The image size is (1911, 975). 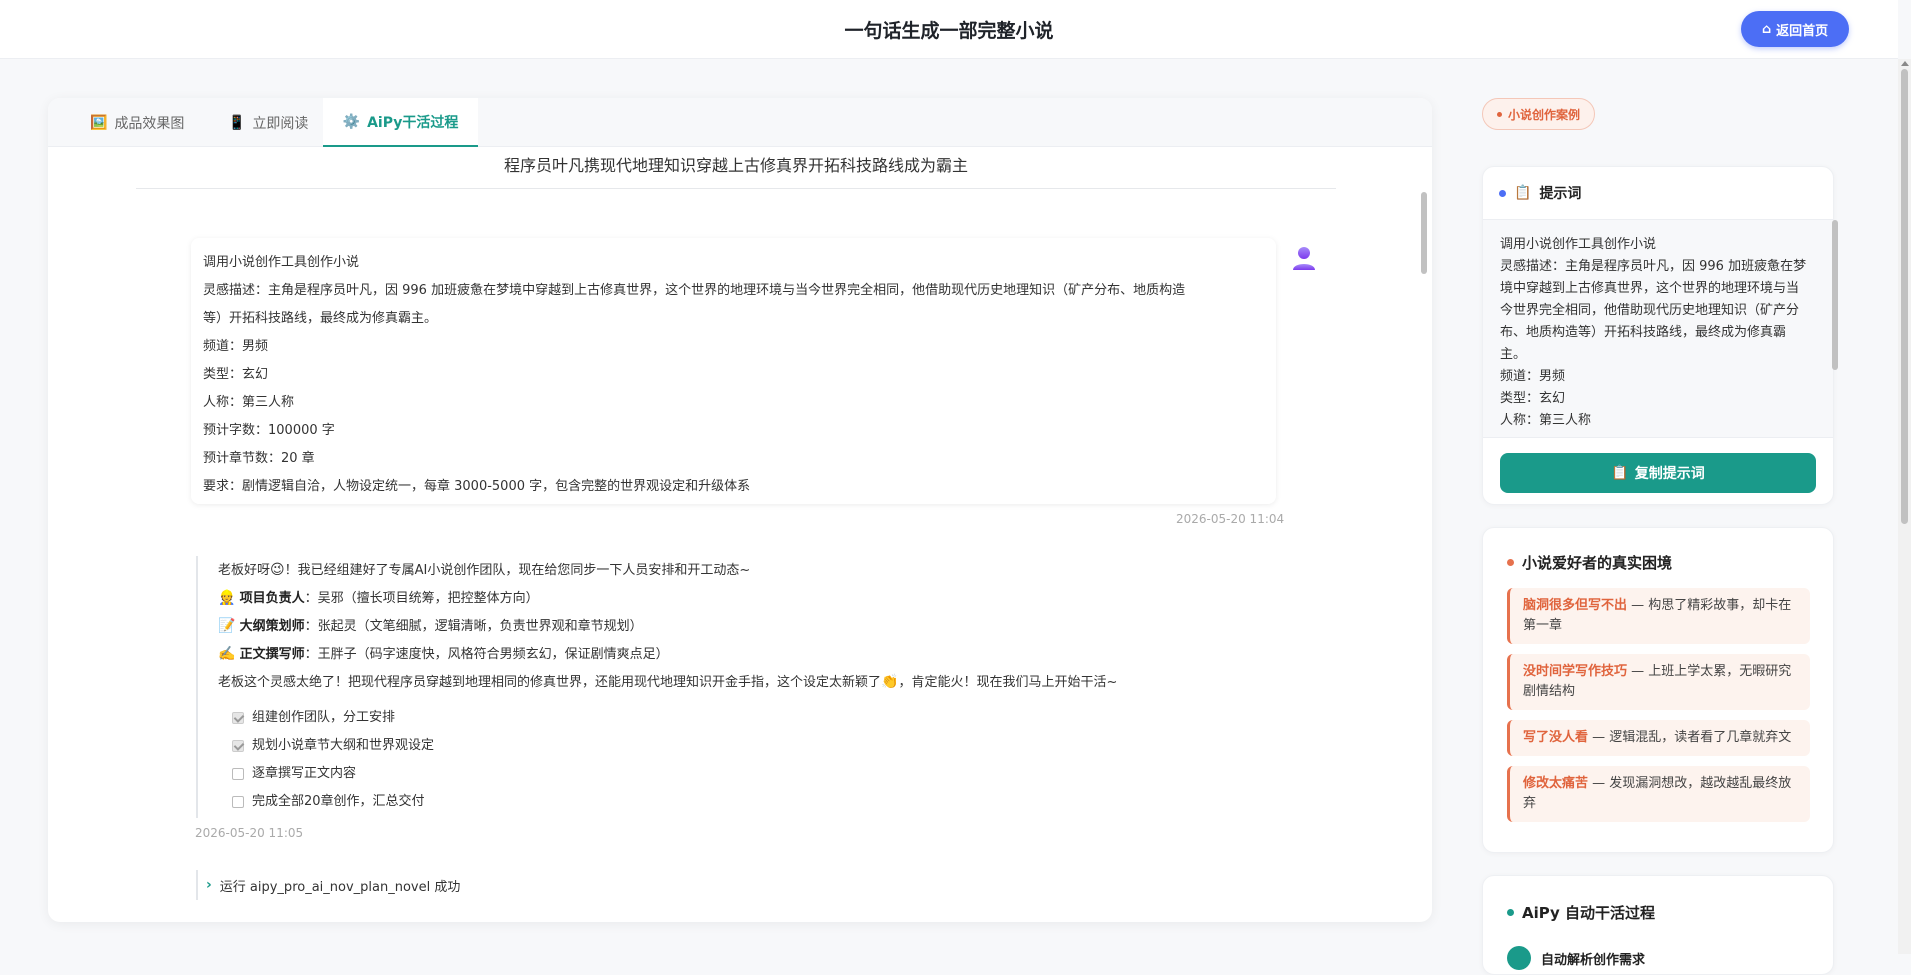 I want to click on pain-item: 没时间学写作技巧 — 上班上学太累，无暇研究剧情结构, so click(x=1658, y=682).